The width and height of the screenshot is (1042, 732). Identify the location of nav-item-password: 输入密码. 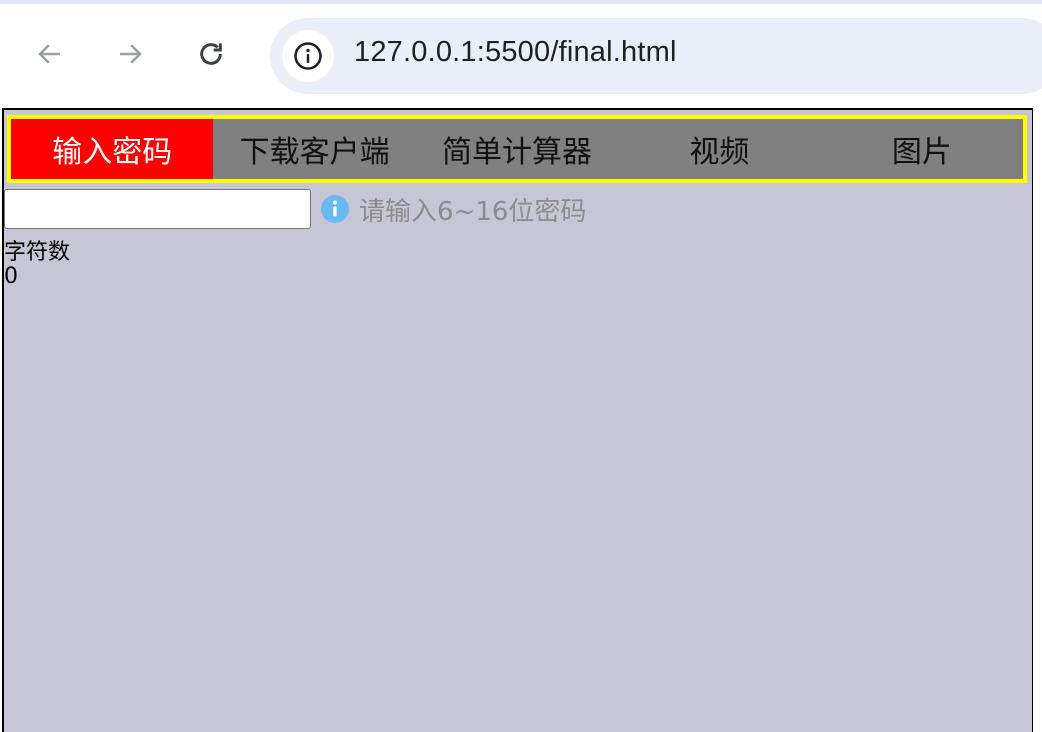
(112, 149).